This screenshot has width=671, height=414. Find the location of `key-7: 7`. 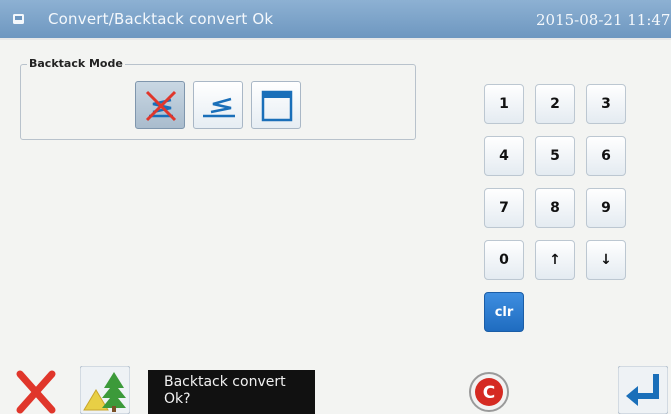

key-7: 7 is located at coordinates (504, 208).